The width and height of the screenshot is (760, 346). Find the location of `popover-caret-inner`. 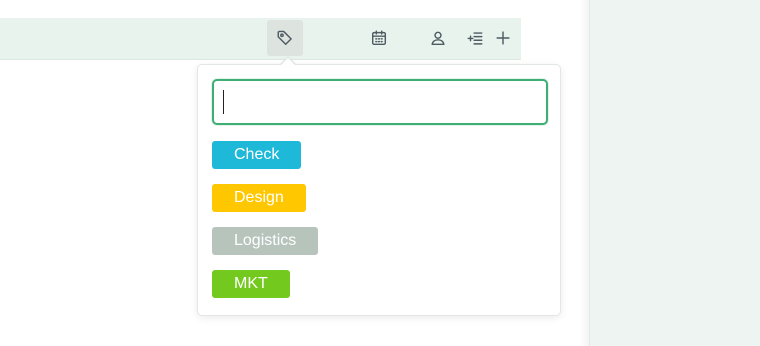

popover-caret-inner is located at coordinates (288, 61).